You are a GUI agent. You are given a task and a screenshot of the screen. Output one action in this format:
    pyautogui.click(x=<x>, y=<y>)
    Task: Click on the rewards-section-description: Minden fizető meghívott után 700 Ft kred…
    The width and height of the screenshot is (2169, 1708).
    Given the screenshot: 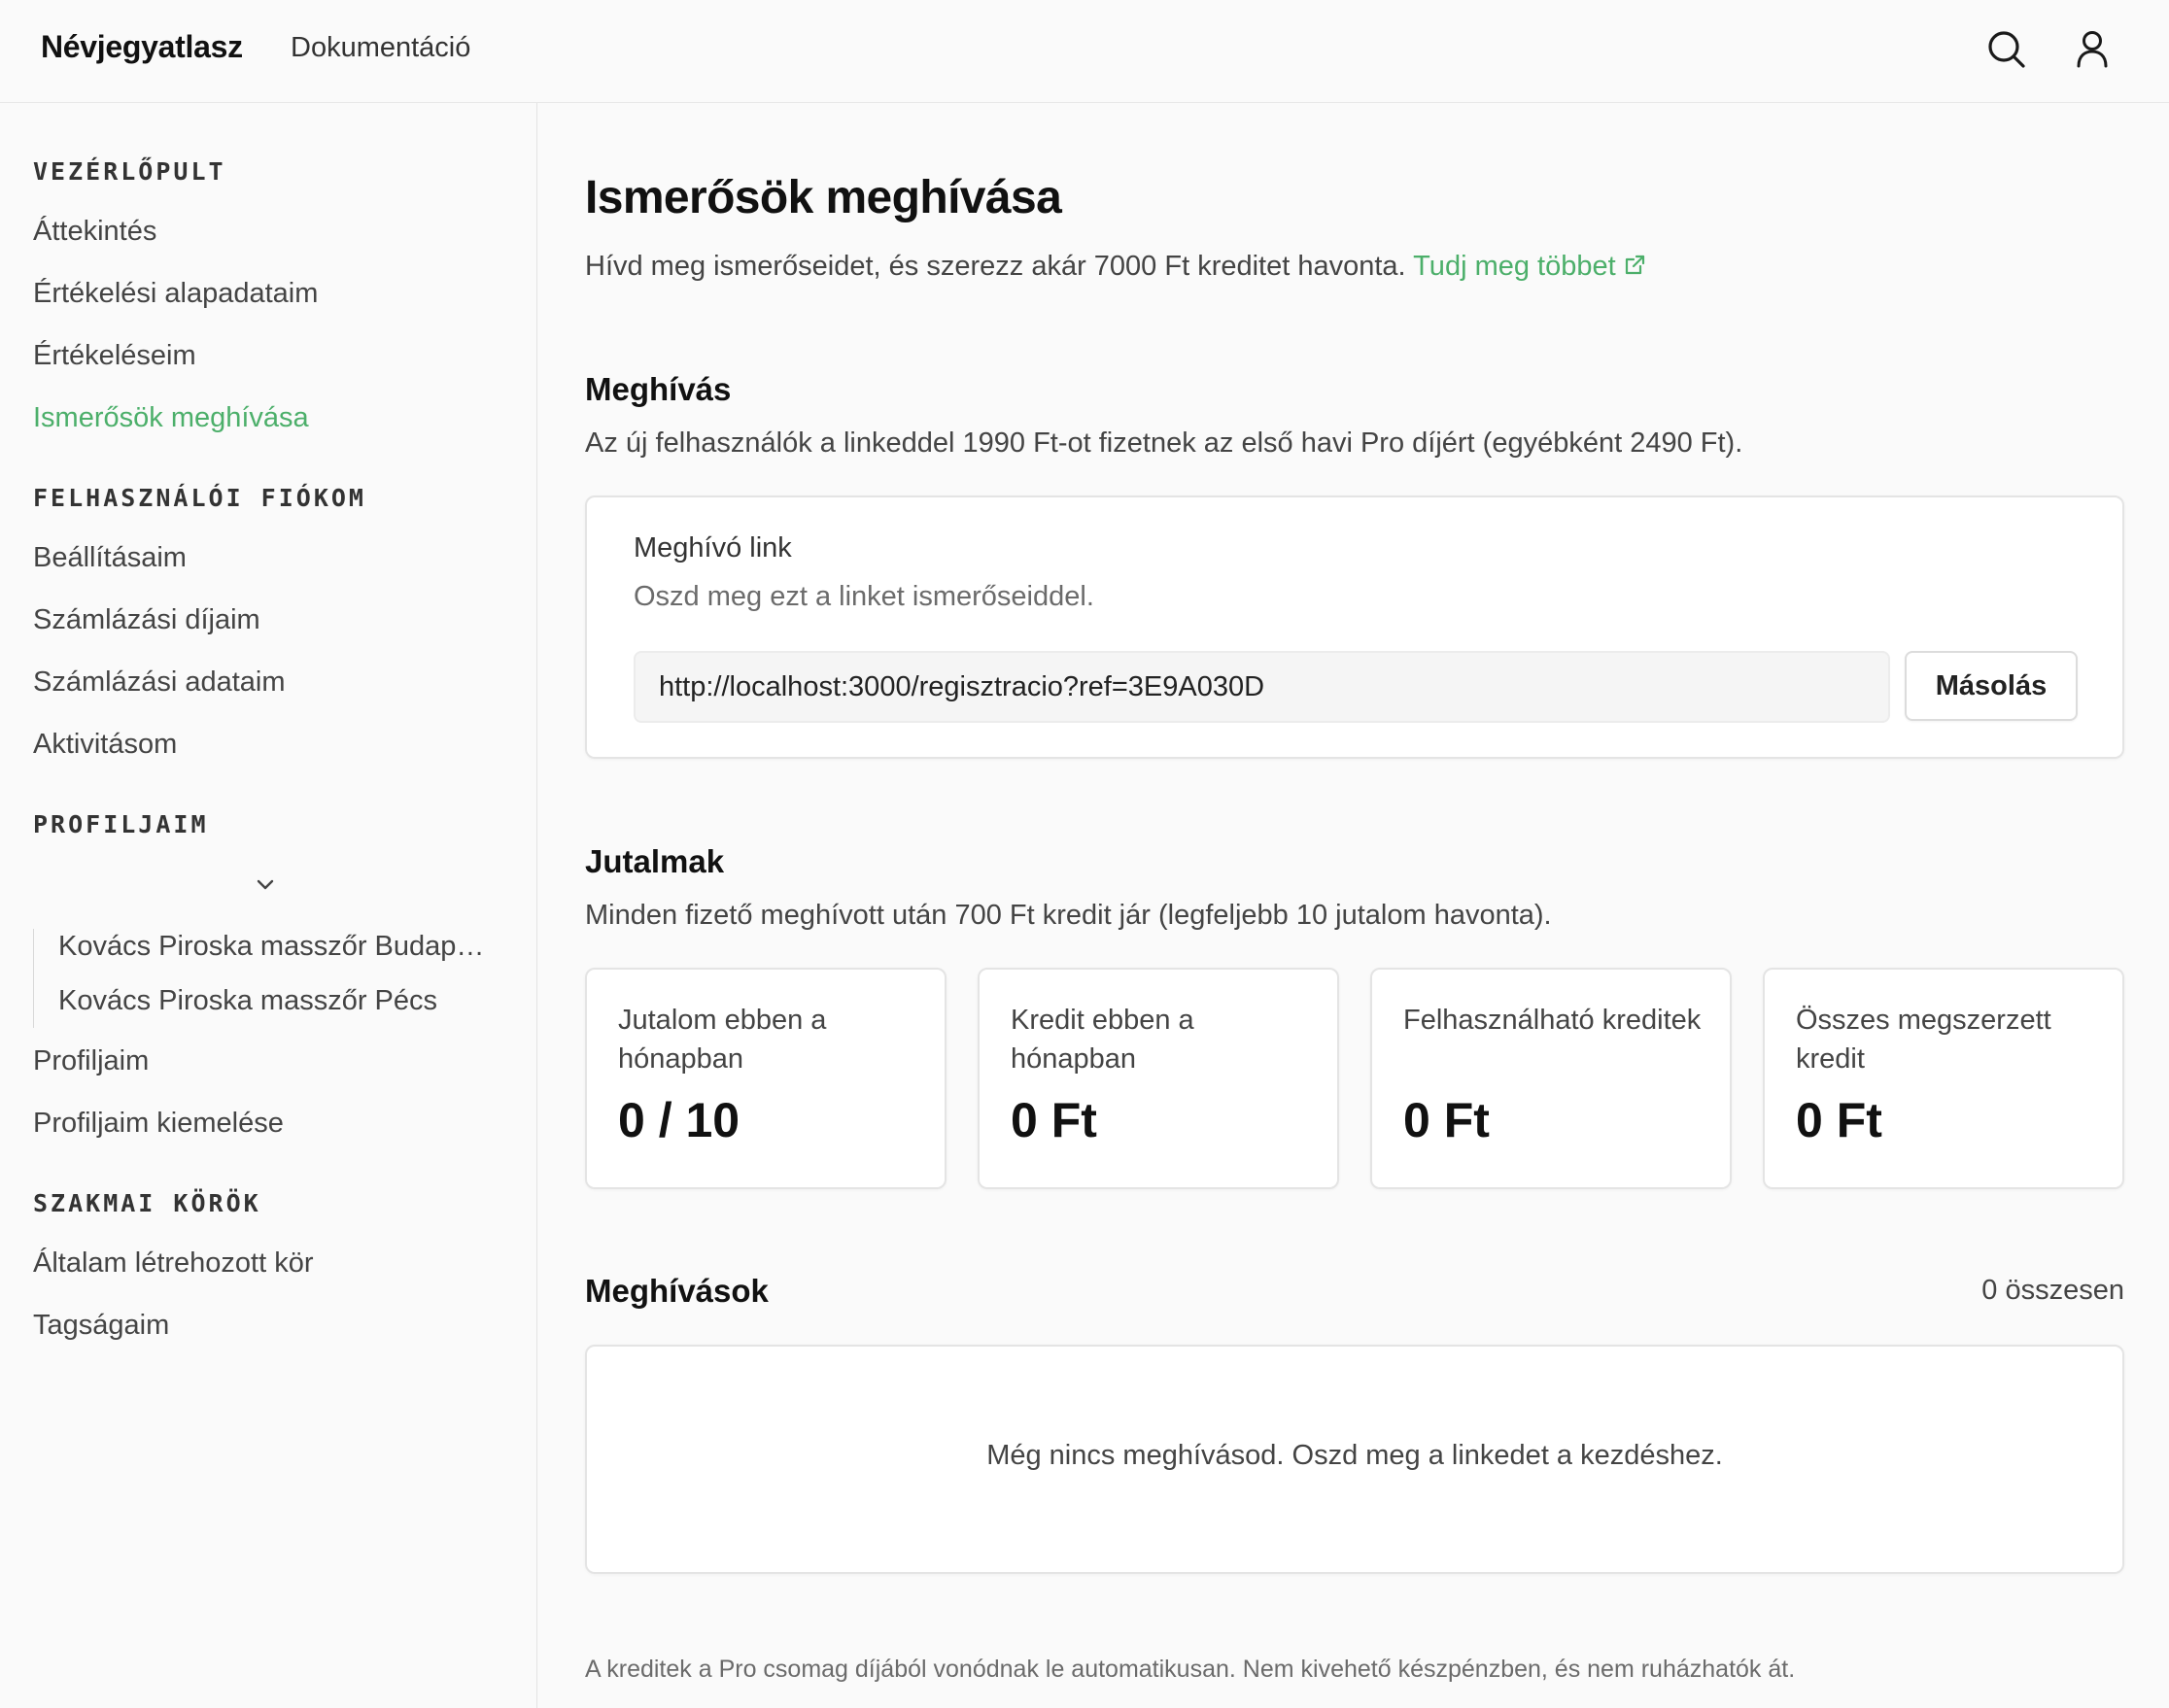 What is the action you would take?
    pyautogui.click(x=1068, y=915)
    